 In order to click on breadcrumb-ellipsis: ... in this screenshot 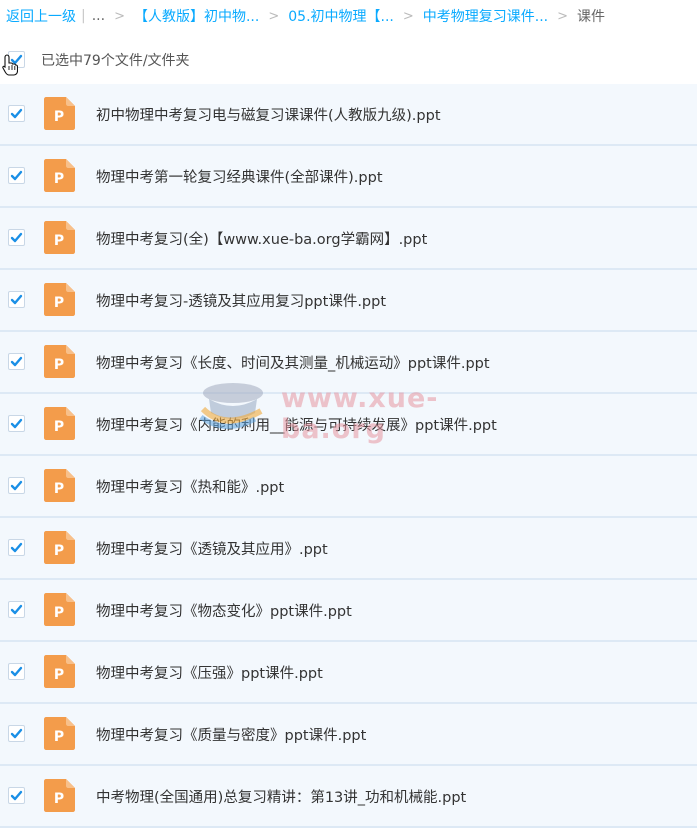, I will do `click(98, 16)`.